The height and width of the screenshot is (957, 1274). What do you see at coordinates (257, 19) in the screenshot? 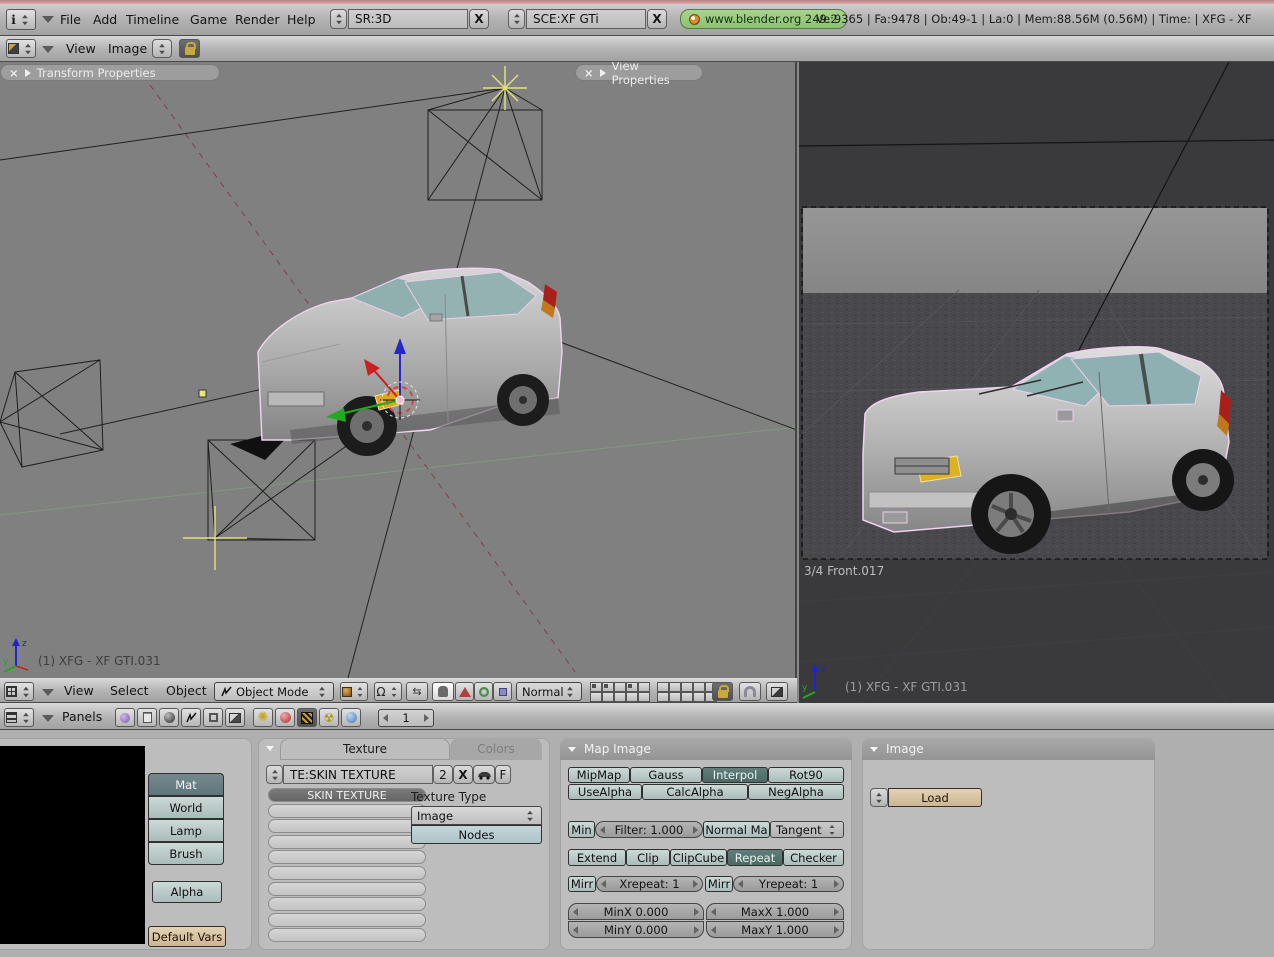
I see `menu-render: Render` at bounding box center [257, 19].